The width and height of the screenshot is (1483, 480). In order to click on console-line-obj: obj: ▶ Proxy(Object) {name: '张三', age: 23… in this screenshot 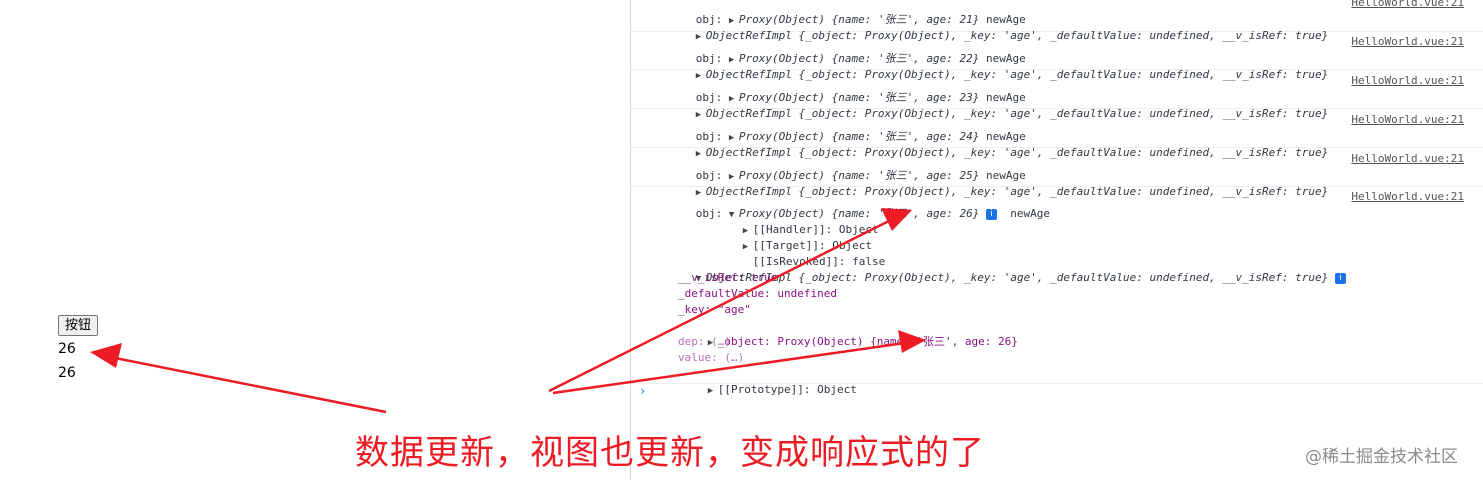, I will do `click(841, 89)`.